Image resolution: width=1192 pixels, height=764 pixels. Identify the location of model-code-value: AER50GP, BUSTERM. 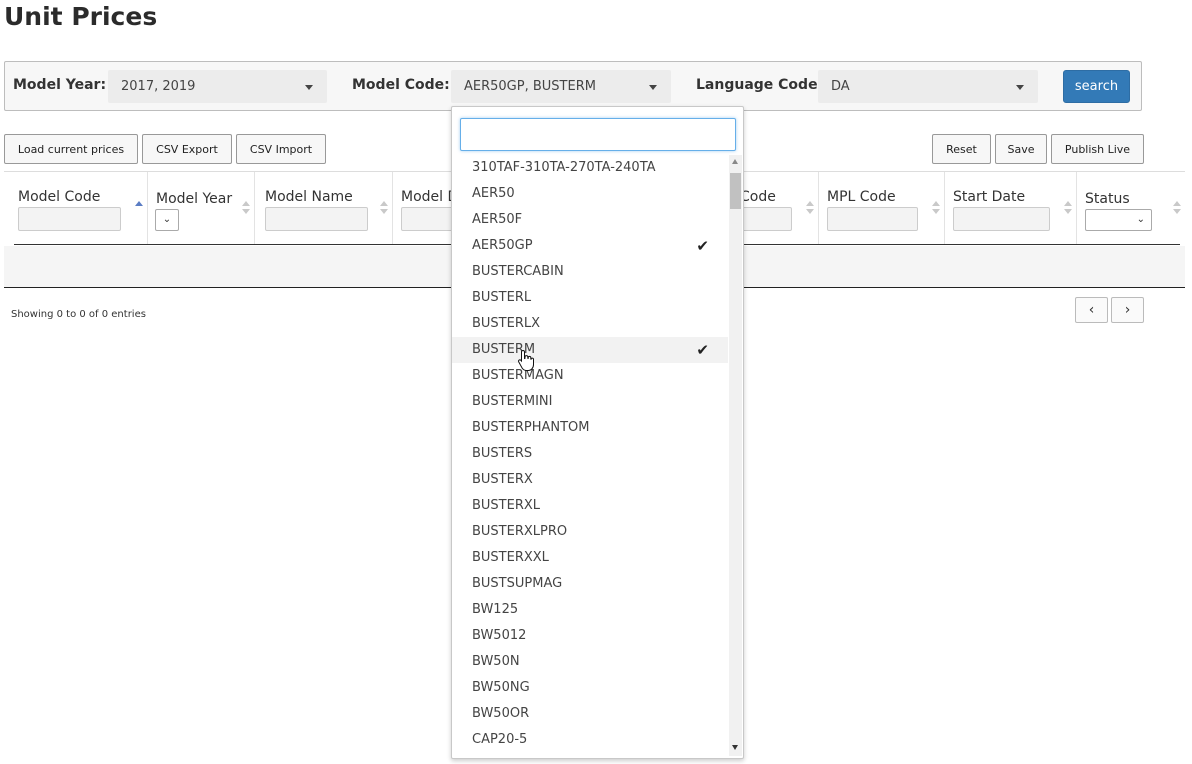
(530, 86).